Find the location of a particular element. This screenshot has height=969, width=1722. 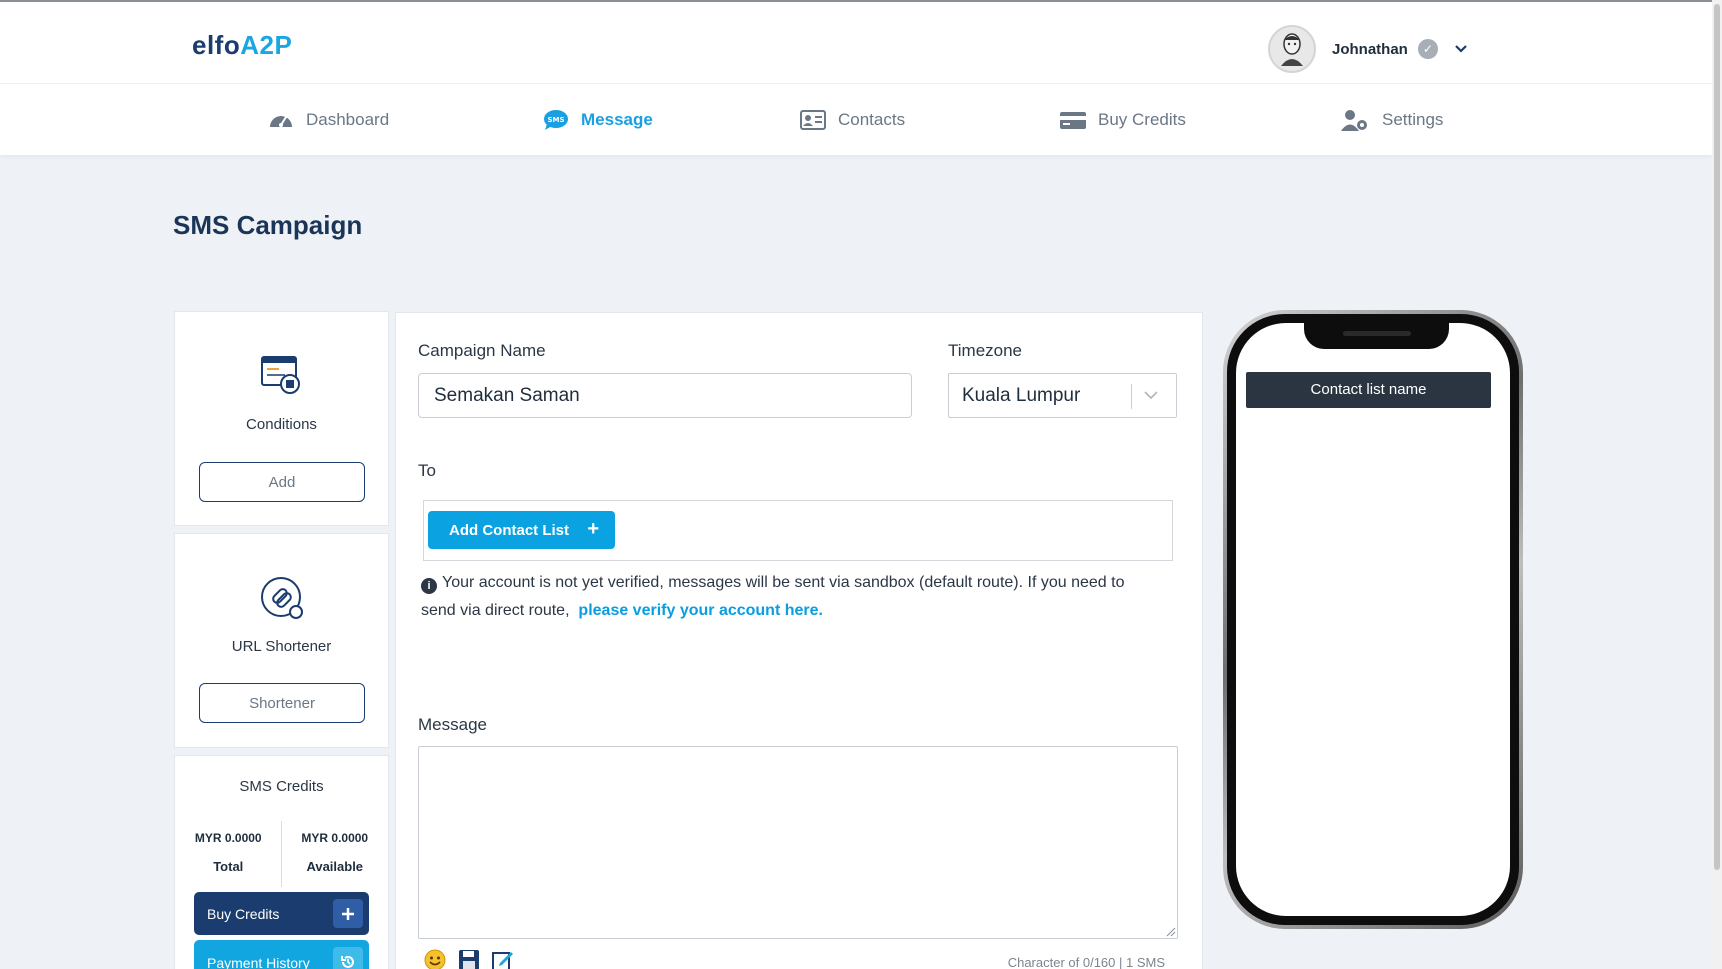

nav-label: Contacts is located at coordinates (872, 119).